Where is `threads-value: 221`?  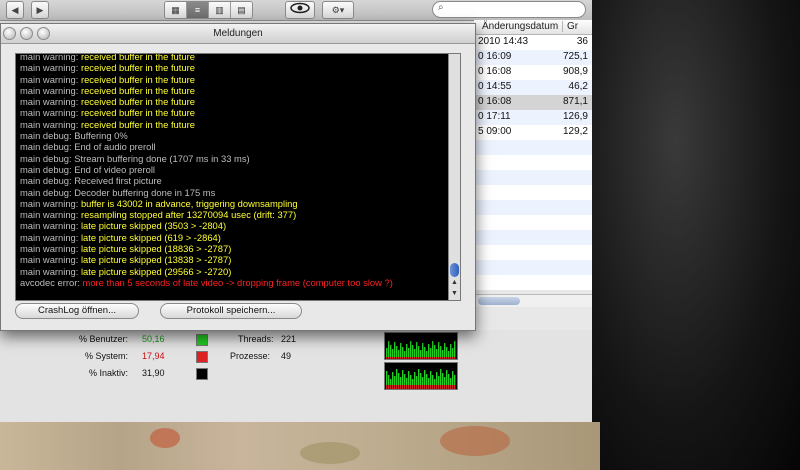 threads-value: 221 is located at coordinates (289, 339).